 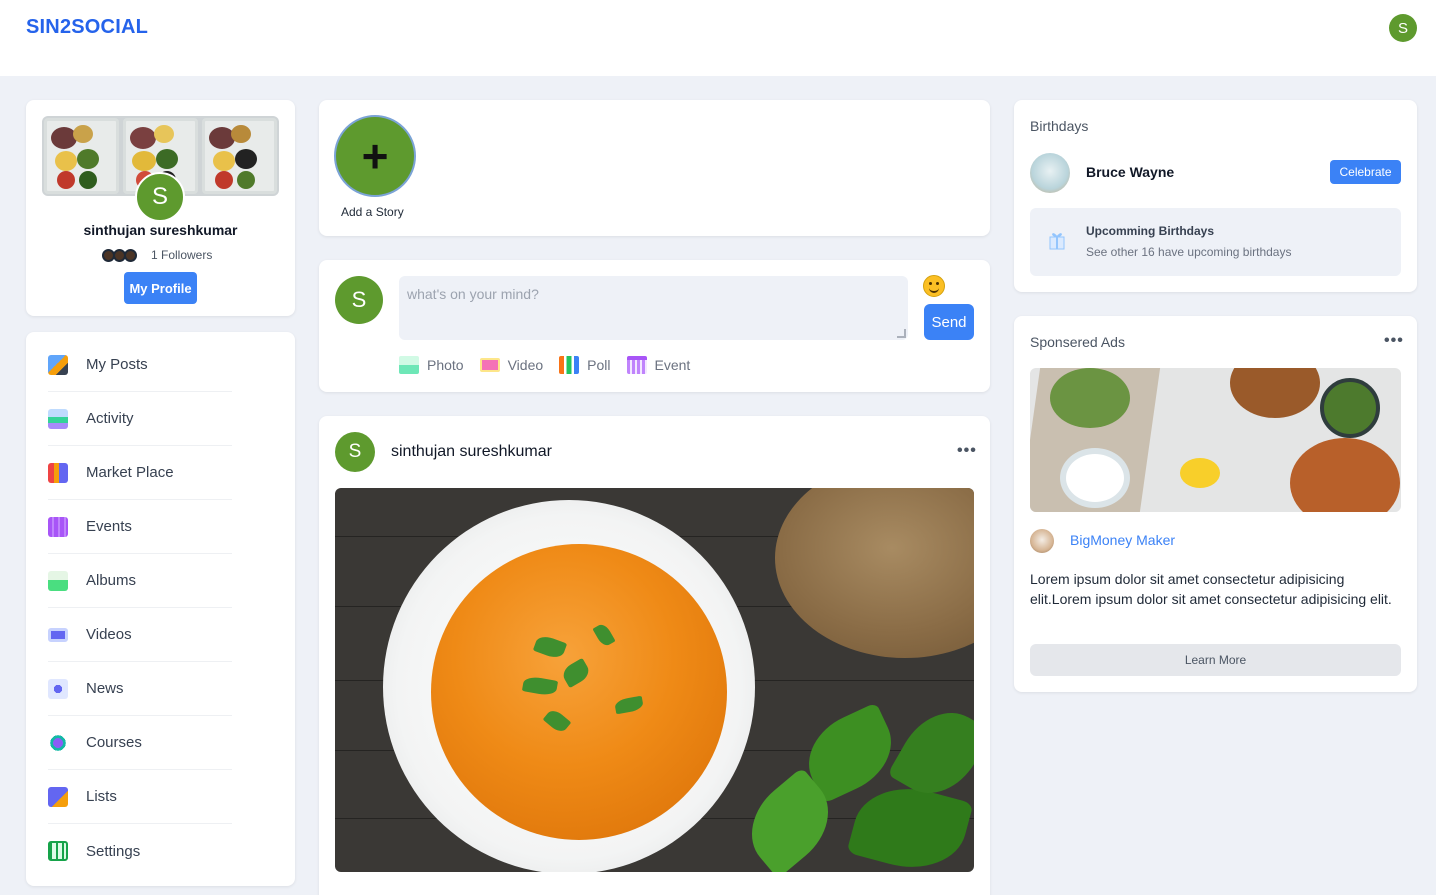 I want to click on add-story-button: +, so click(x=375, y=156).